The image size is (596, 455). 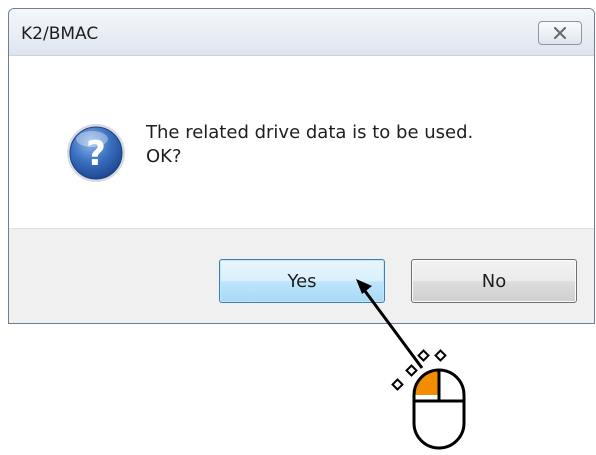 I want to click on close-icon, so click(x=560, y=33).